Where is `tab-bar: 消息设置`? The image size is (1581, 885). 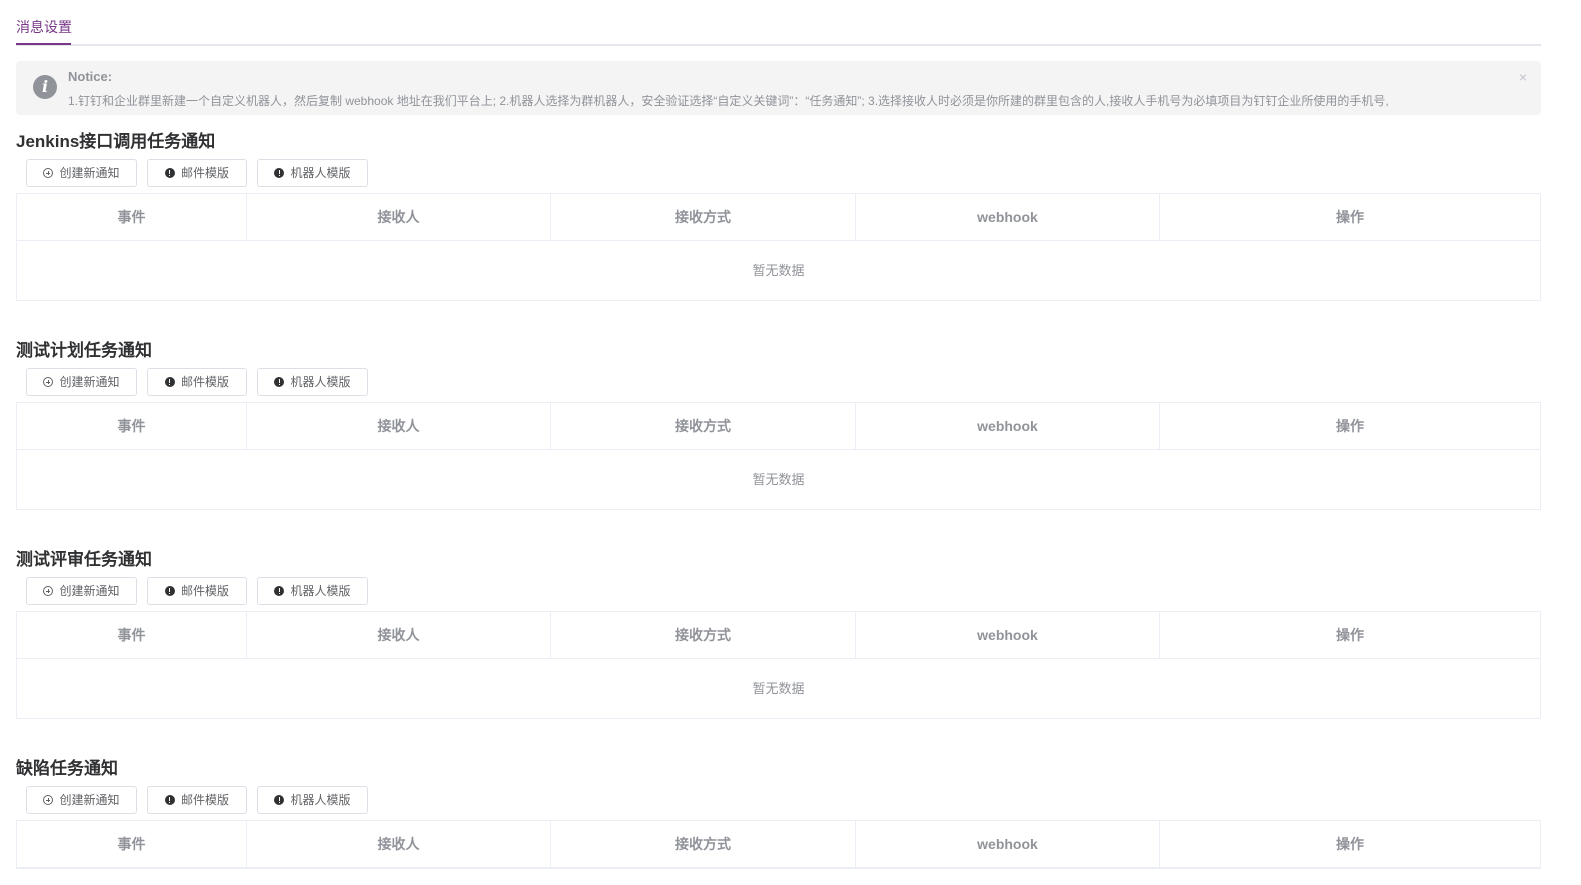 tab-bar: 消息设置 is located at coordinates (778, 23).